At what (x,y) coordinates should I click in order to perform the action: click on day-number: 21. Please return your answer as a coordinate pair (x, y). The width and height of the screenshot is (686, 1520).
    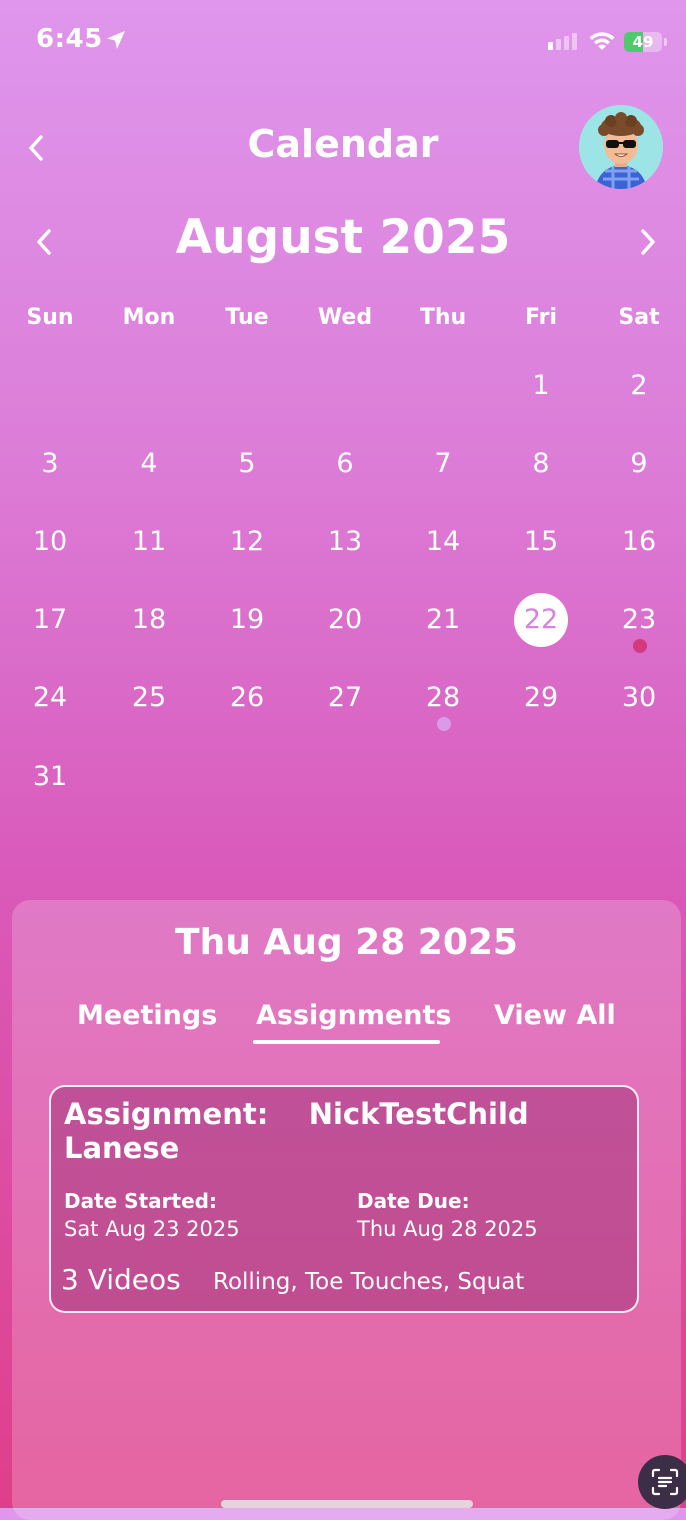
    Looking at the image, I should click on (443, 619).